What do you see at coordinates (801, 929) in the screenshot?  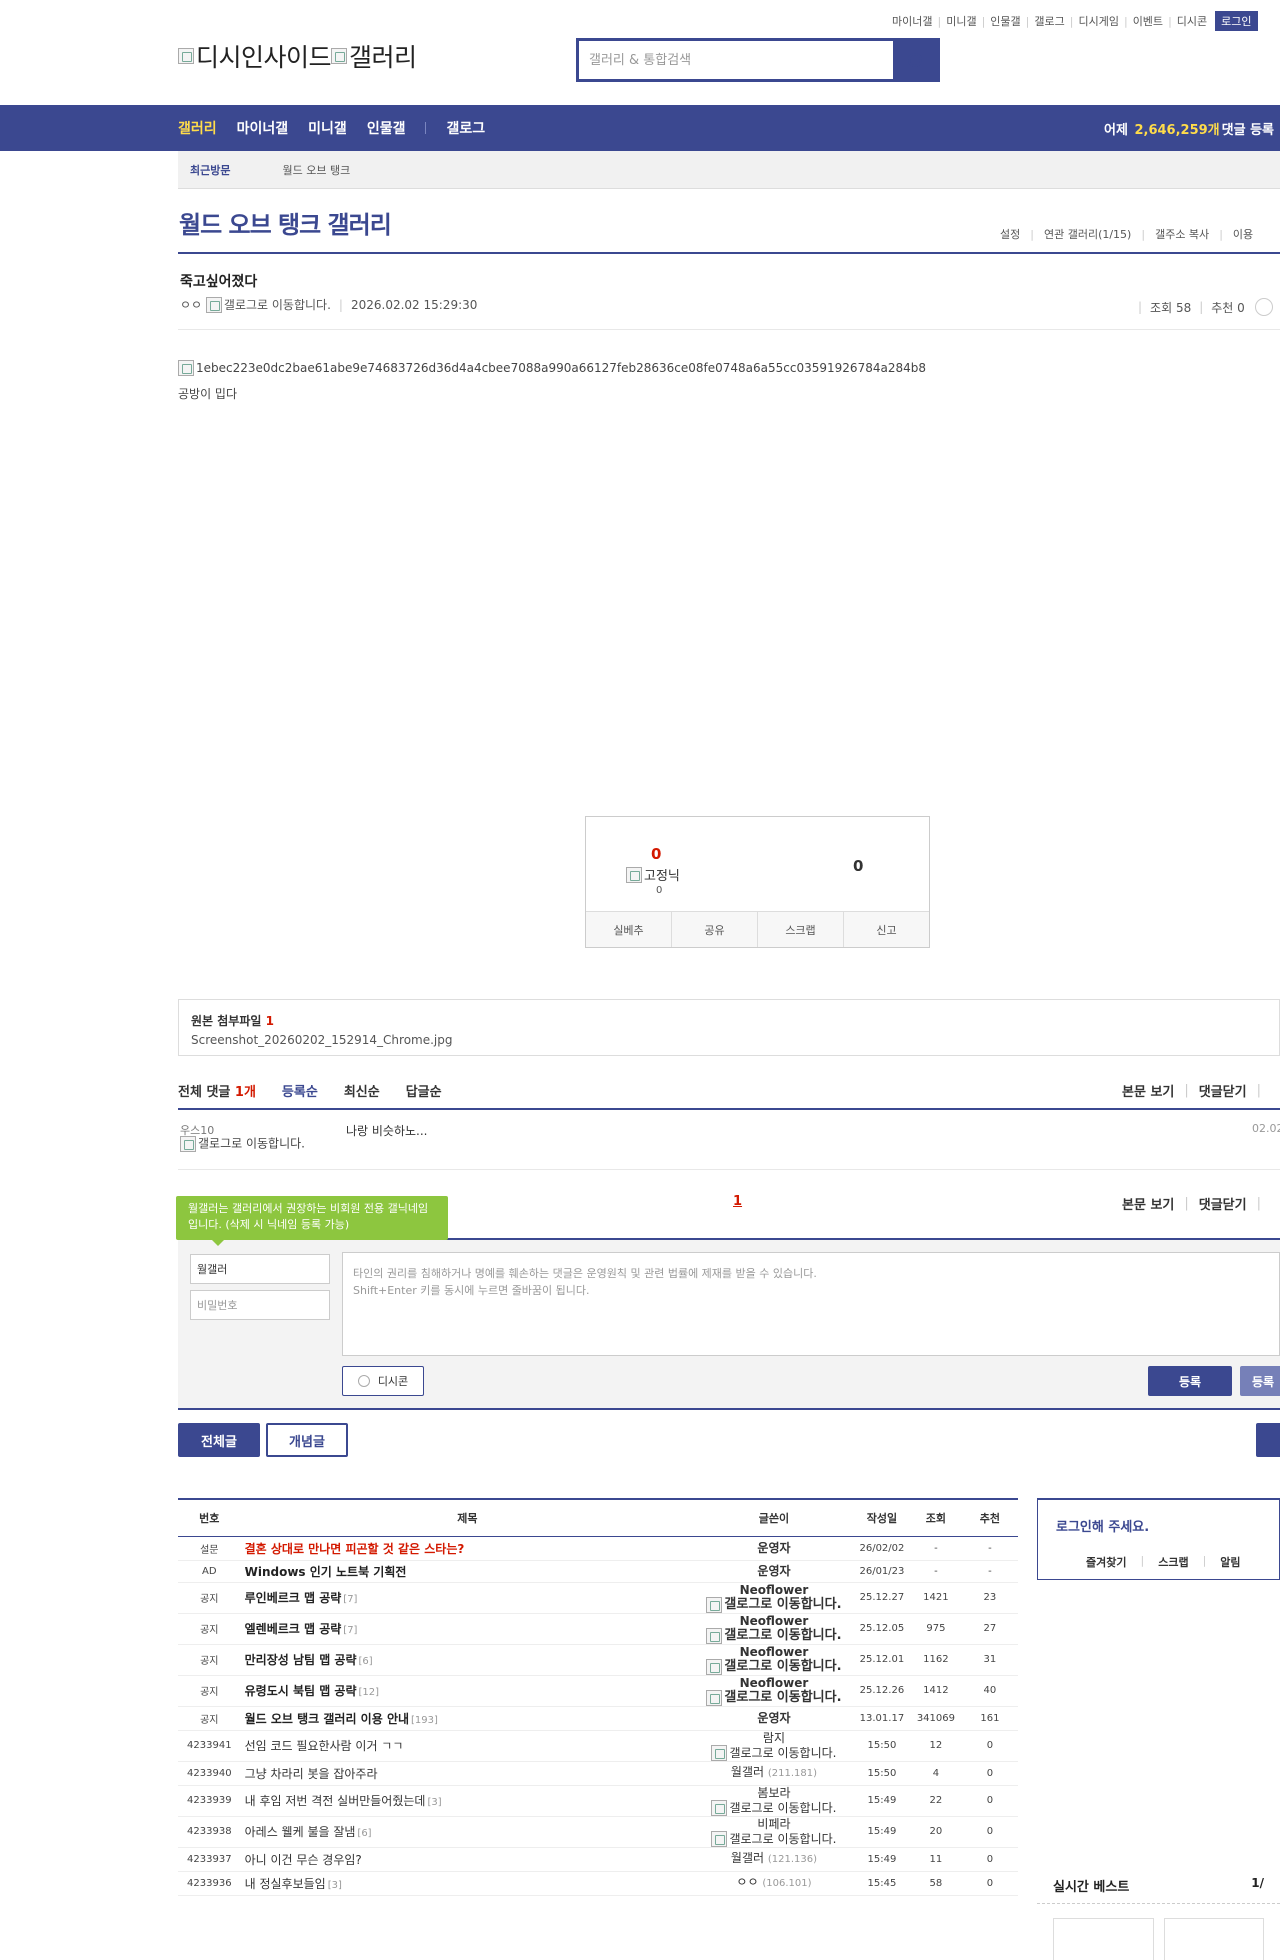 I see `scrap-button: 스크랩` at bounding box center [801, 929].